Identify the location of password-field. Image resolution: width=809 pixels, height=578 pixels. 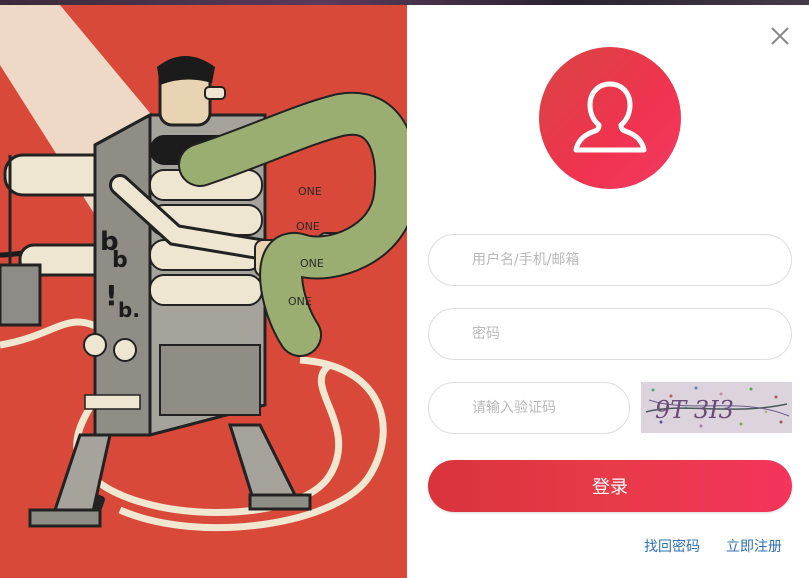
(610, 334).